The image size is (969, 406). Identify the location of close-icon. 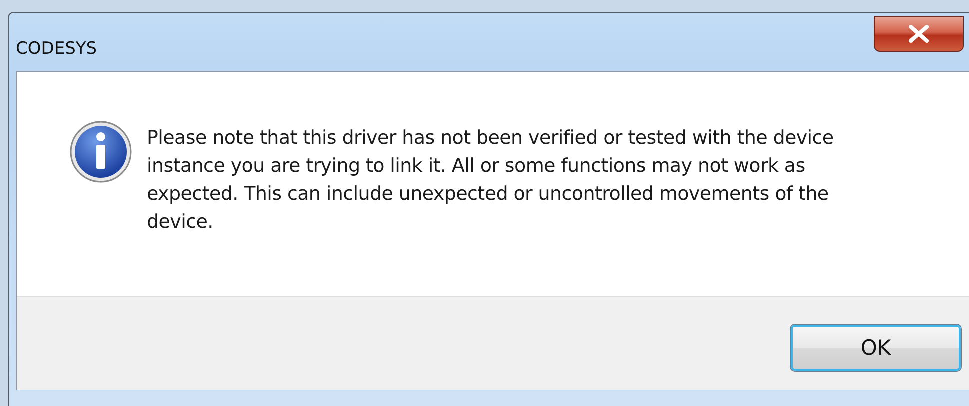
(919, 34).